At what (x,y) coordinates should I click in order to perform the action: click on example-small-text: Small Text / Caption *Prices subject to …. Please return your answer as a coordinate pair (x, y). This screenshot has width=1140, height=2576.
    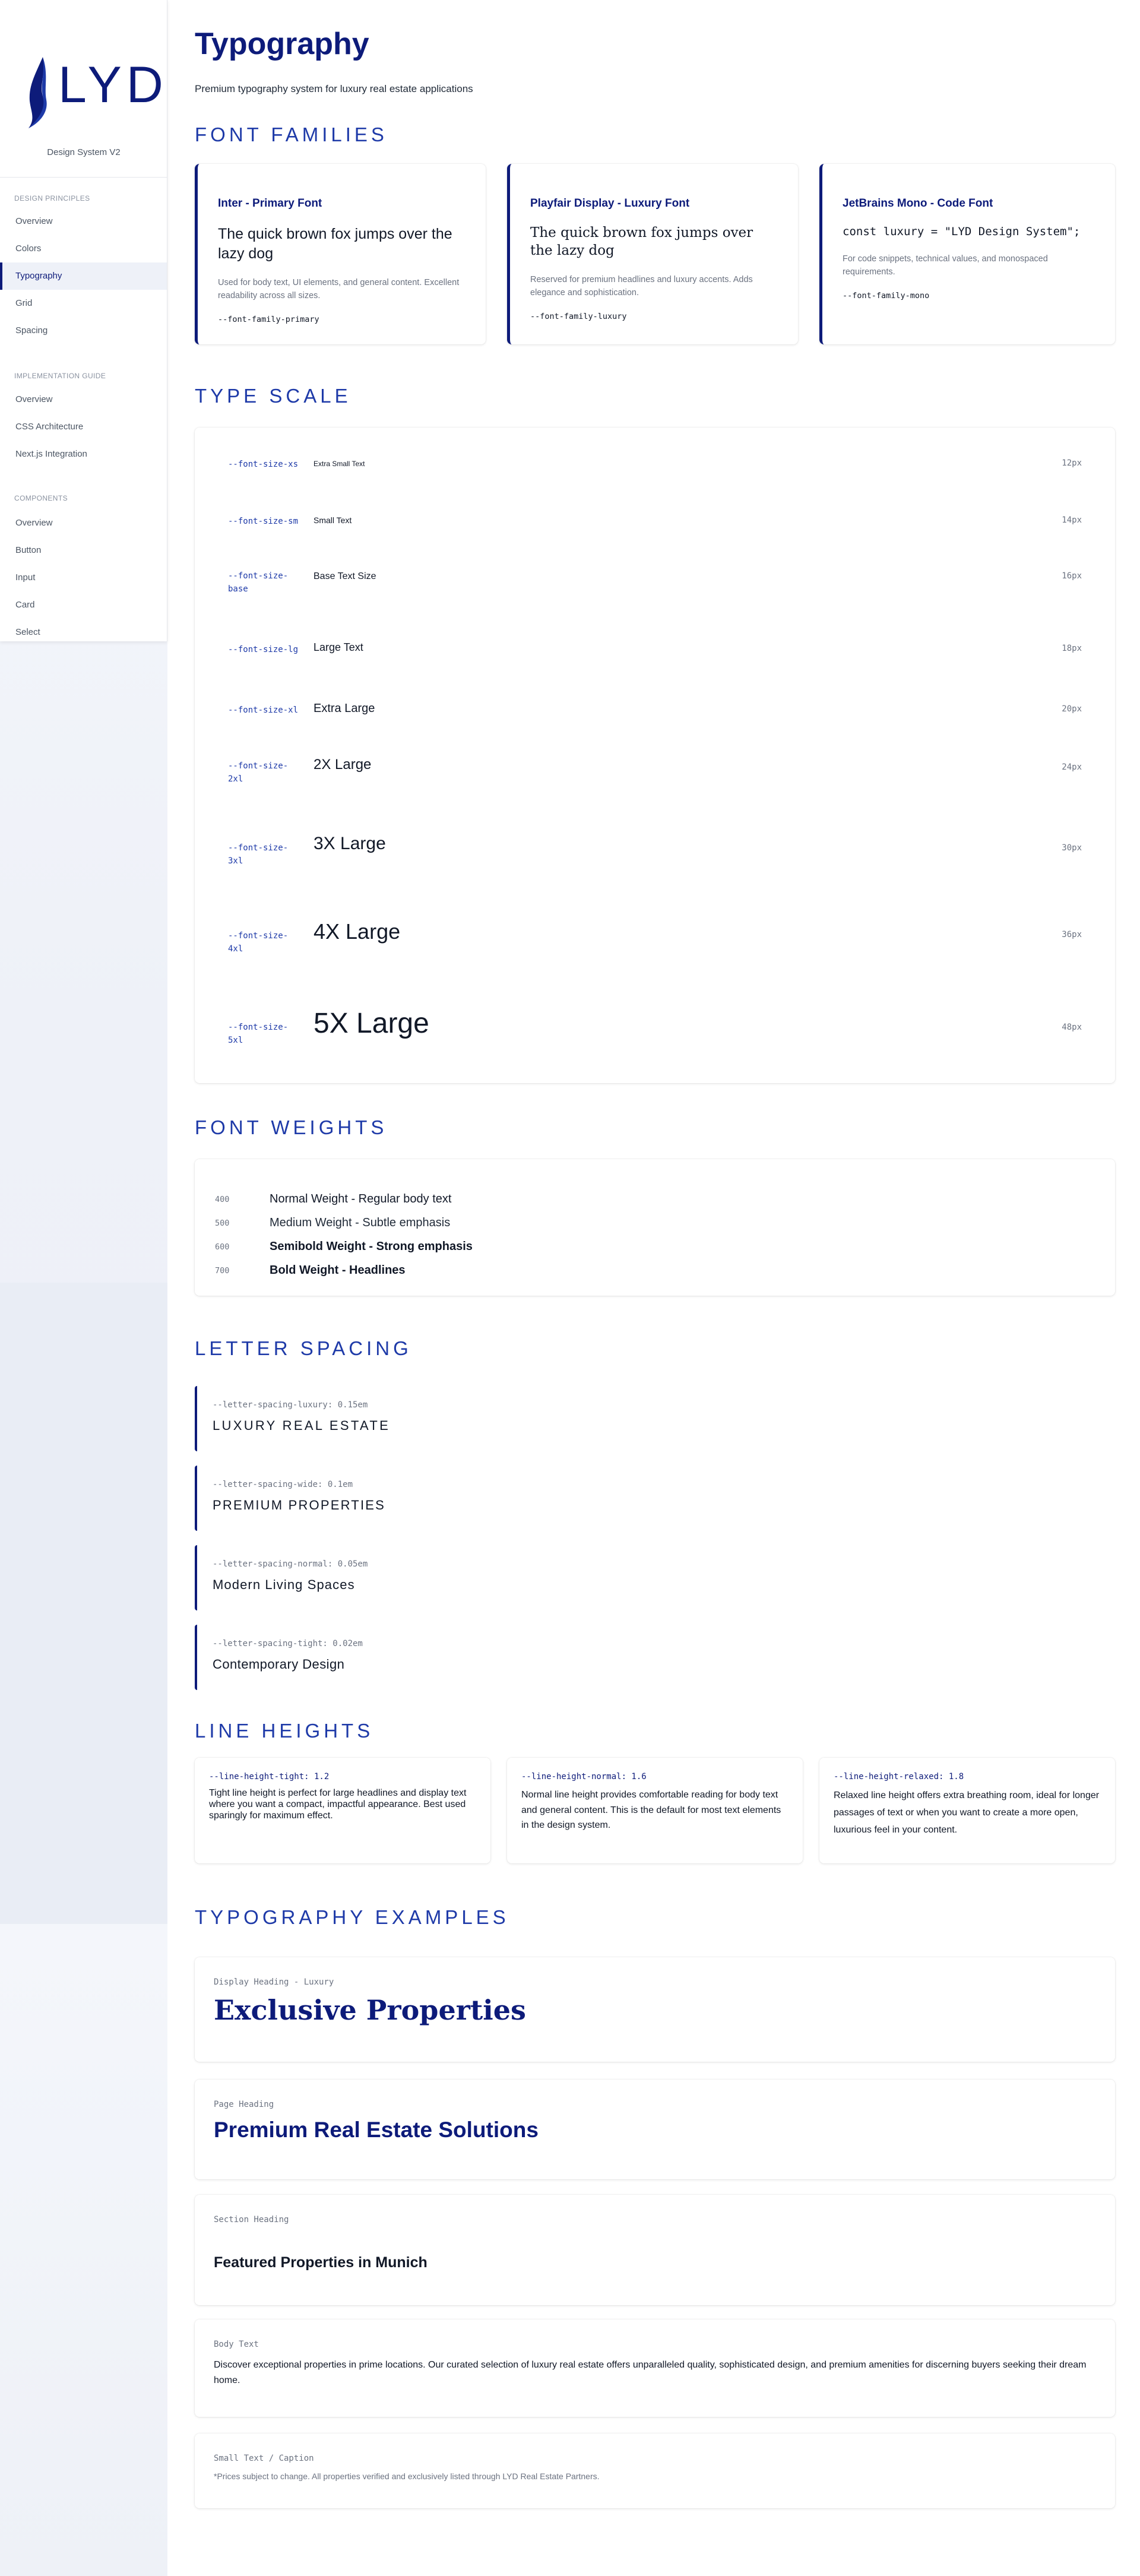
    Looking at the image, I should click on (655, 2470).